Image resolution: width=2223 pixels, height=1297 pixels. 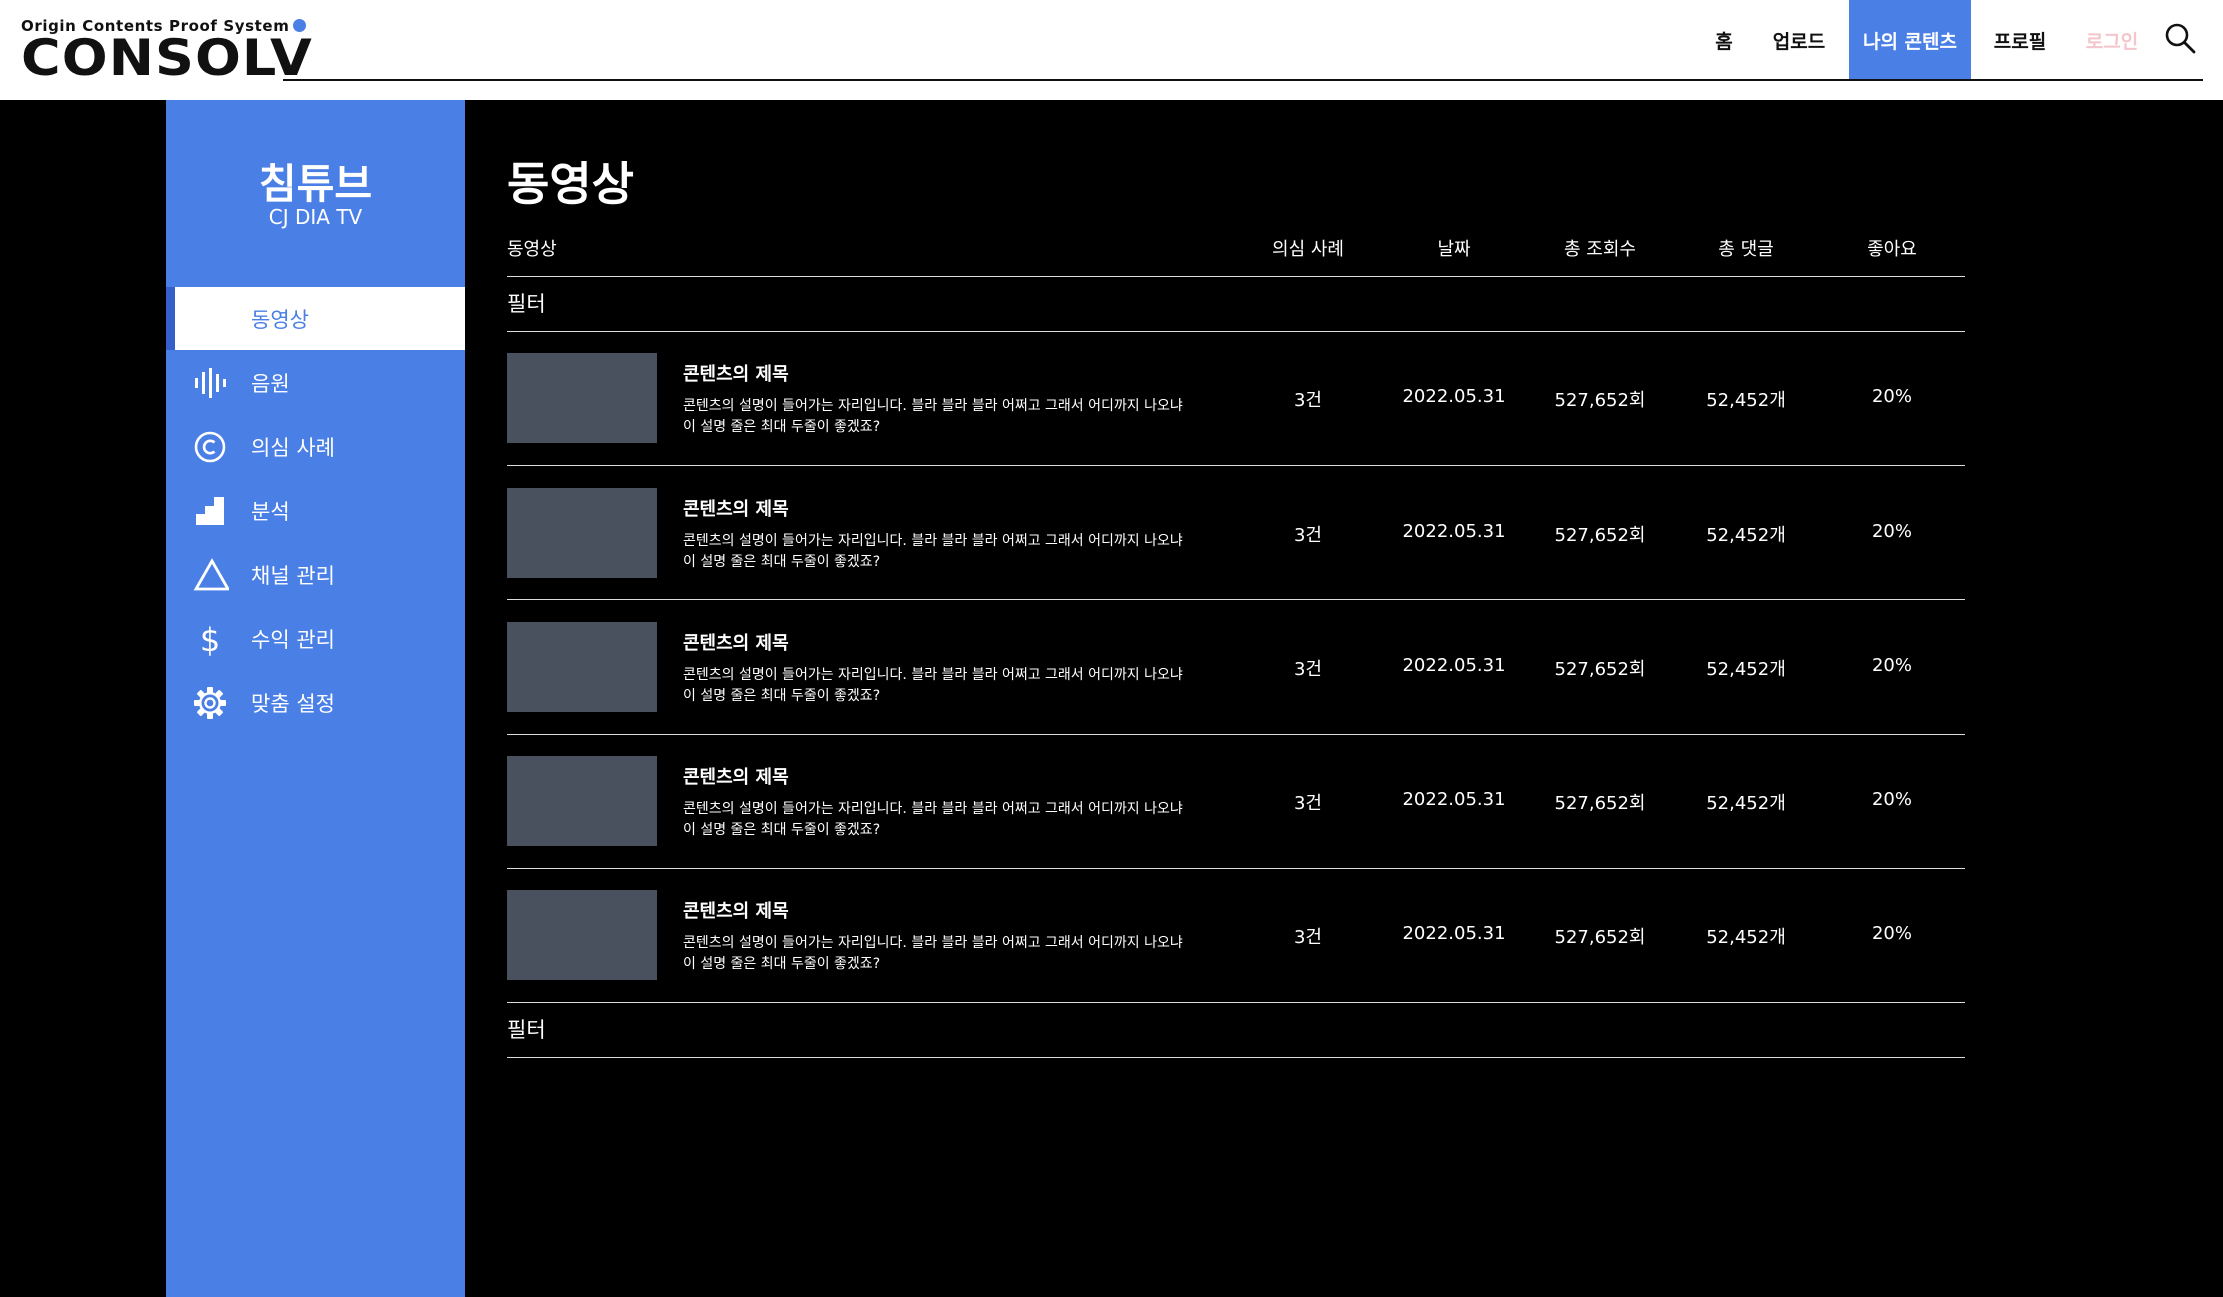 What do you see at coordinates (280, 319) in the screenshot?
I see `sidebar-item-label: 동영상` at bounding box center [280, 319].